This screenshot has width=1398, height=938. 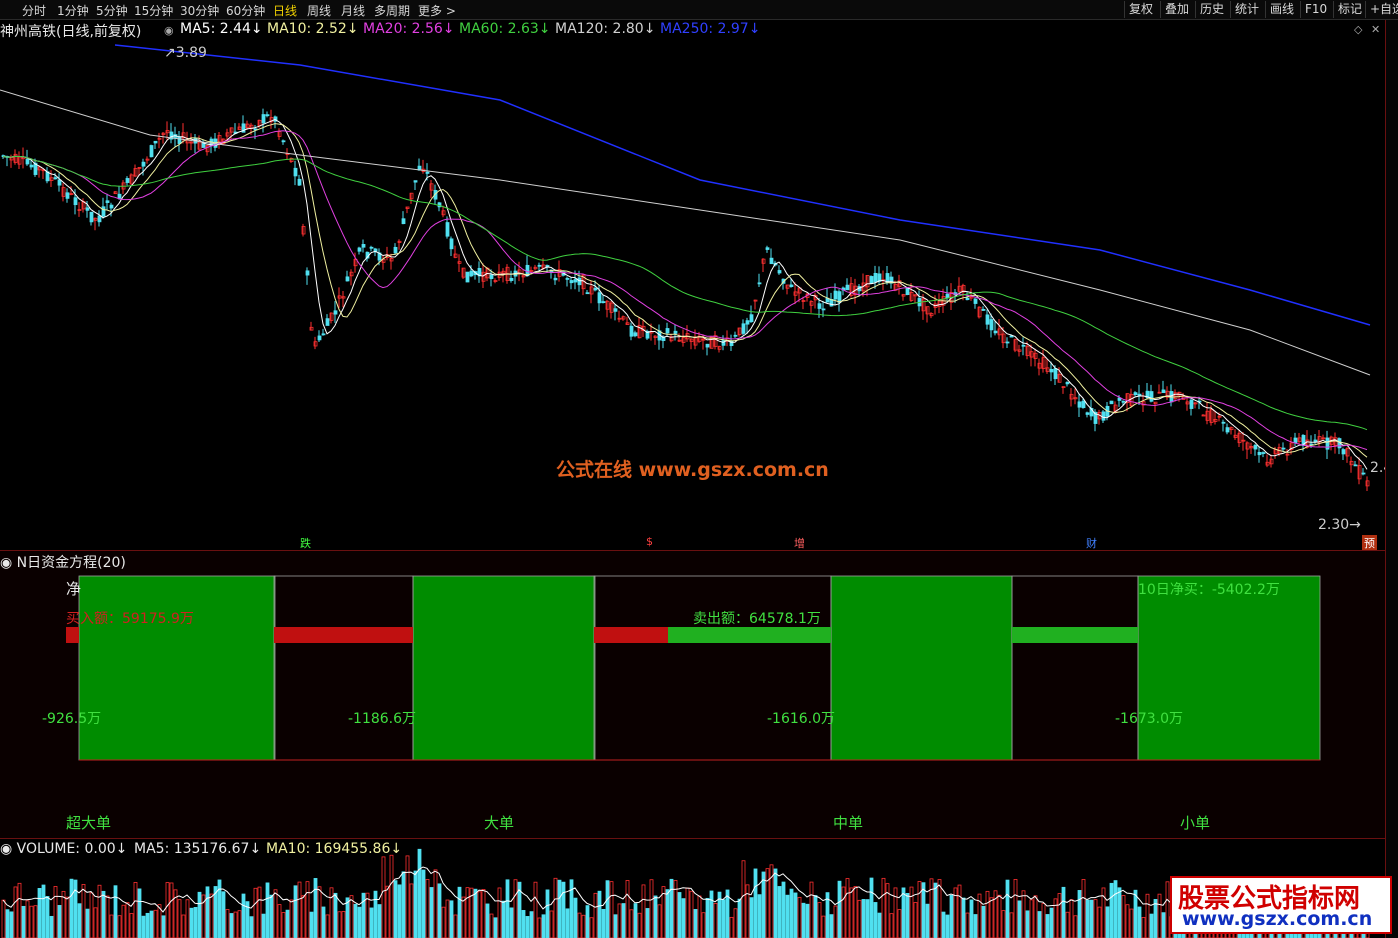 I want to click on sell-amount-label: 卖出额：64578.1万, so click(x=757, y=619).